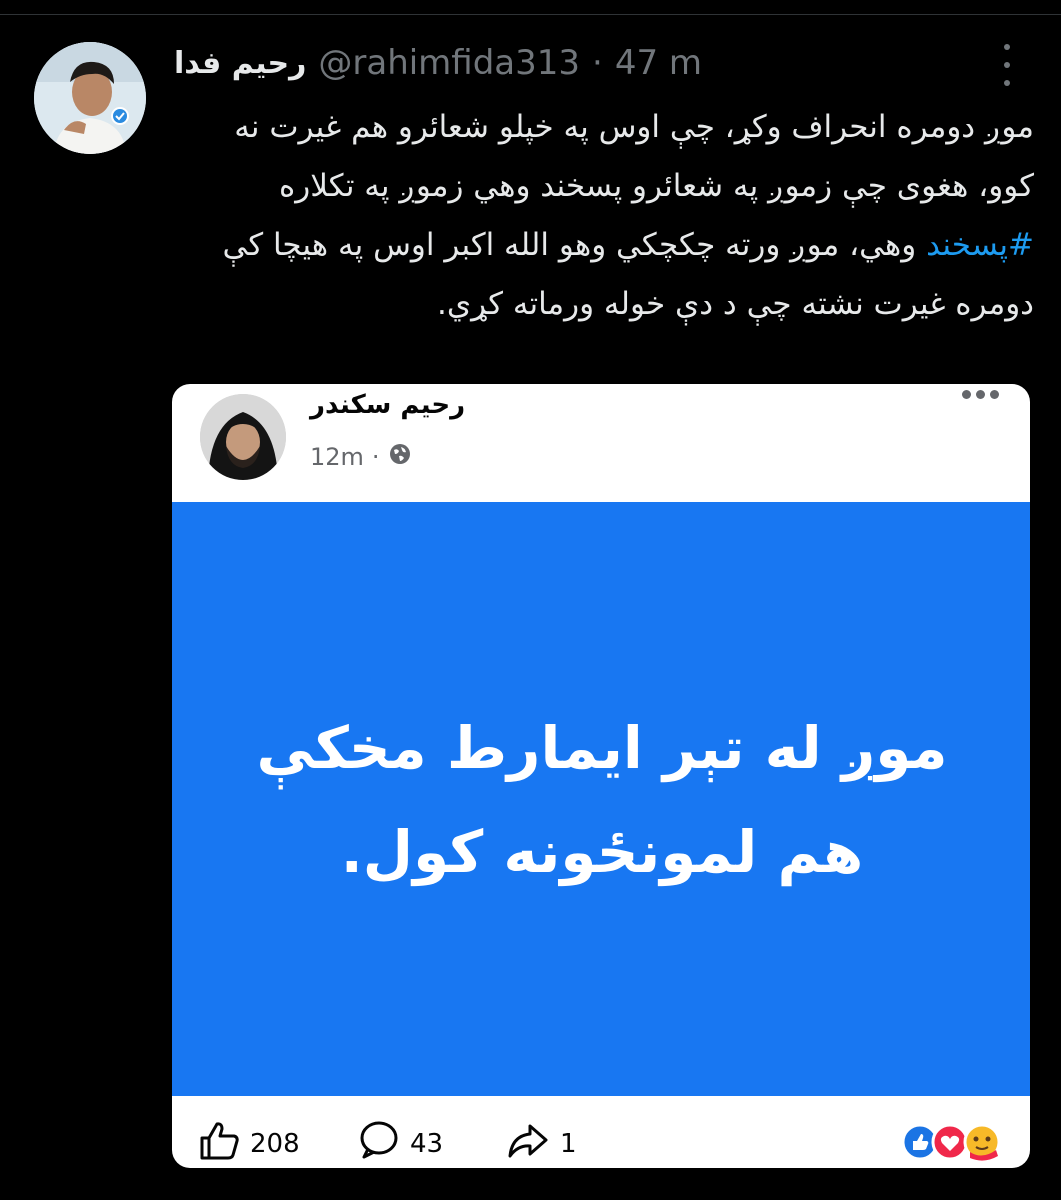  Describe the element at coordinates (427, 1143) in the screenshot. I see `comment-count: 43` at that location.